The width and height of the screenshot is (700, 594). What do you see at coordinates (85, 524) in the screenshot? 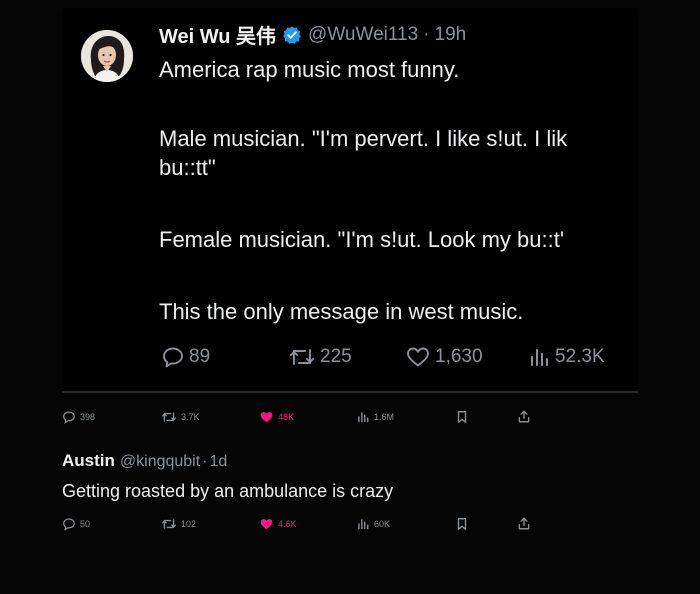
I see `reply-count: 50` at bounding box center [85, 524].